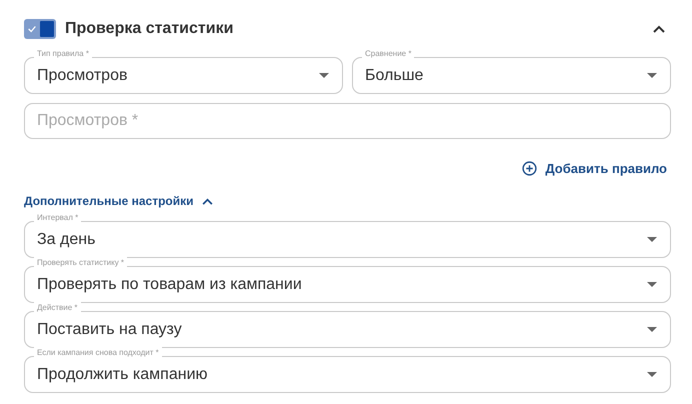 This screenshot has height=404, width=692. I want to click on advanced-settings-toggle: Дополнительные настройки, so click(118, 201).